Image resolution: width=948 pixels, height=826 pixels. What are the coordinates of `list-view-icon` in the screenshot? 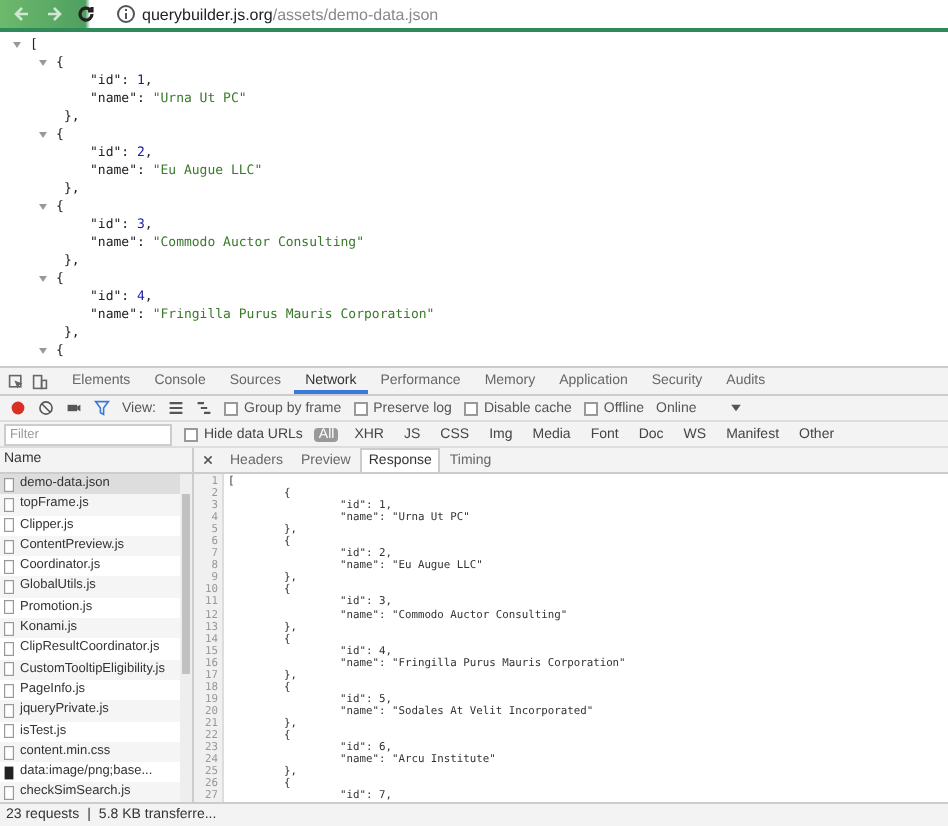 It's located at (176, 408).